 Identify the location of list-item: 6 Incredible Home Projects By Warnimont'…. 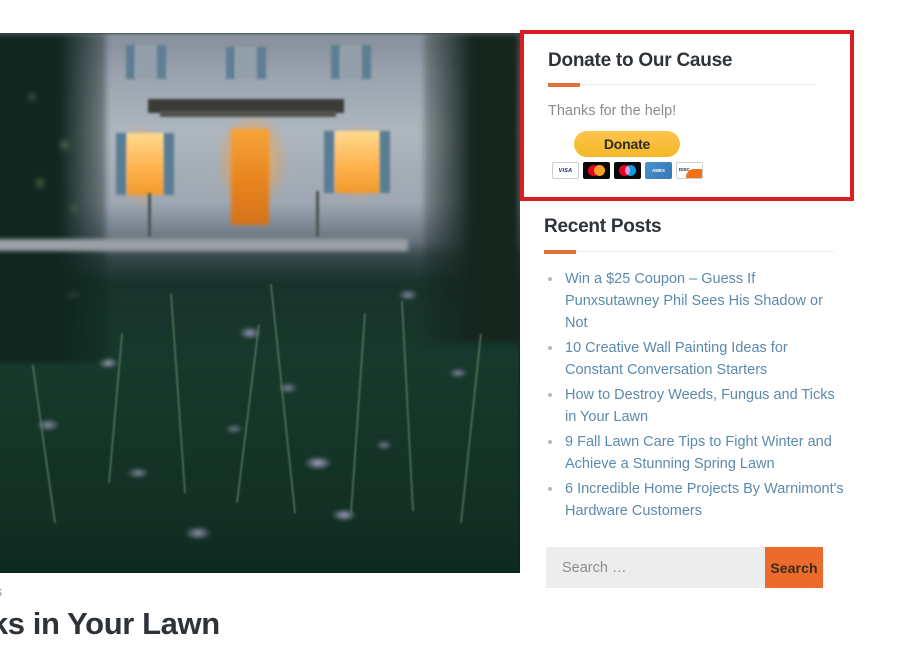
(694, 500).